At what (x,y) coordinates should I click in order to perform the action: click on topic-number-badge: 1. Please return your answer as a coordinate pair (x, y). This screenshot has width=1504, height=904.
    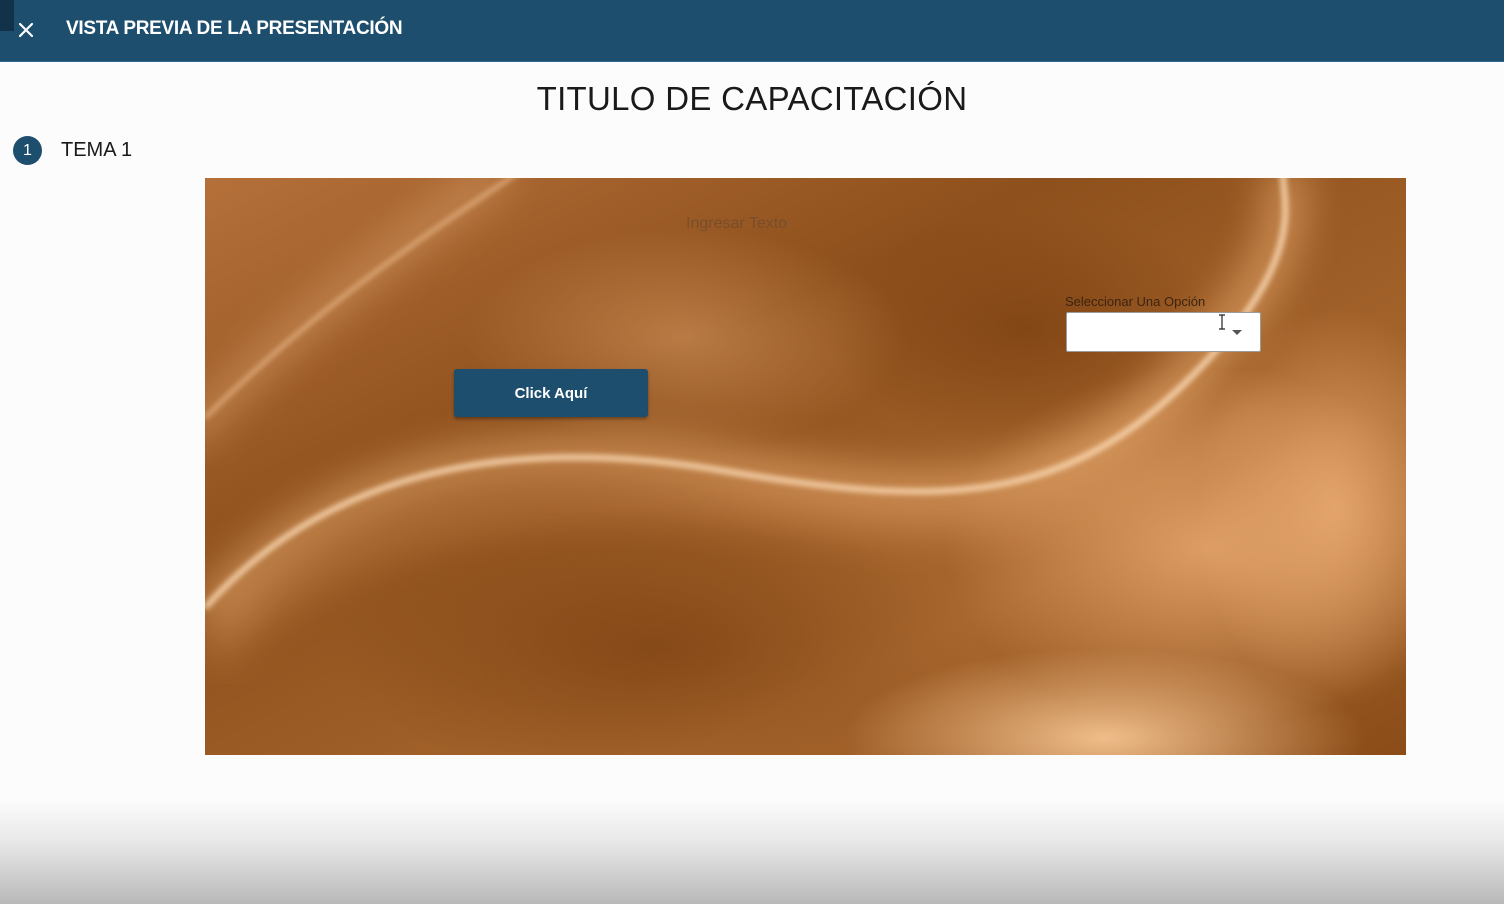
    Looking at the image, I should click on (27, 150).